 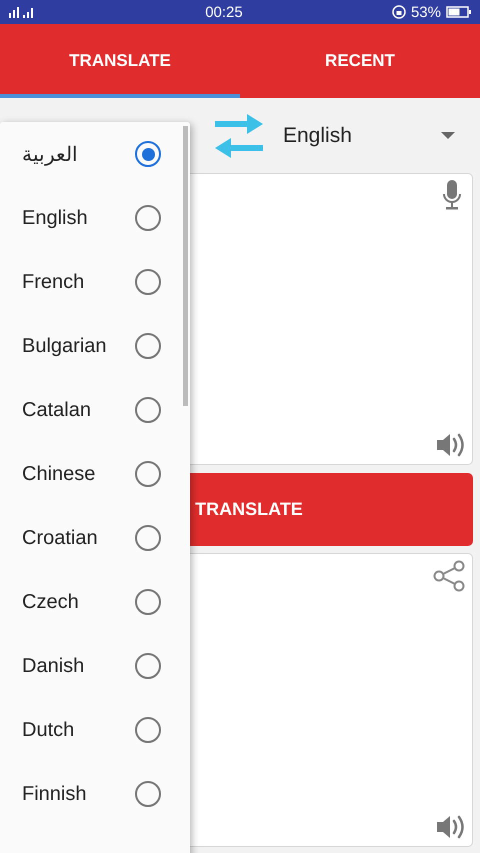 I want to click on tab: RECENT, so click(x=360, y=61).